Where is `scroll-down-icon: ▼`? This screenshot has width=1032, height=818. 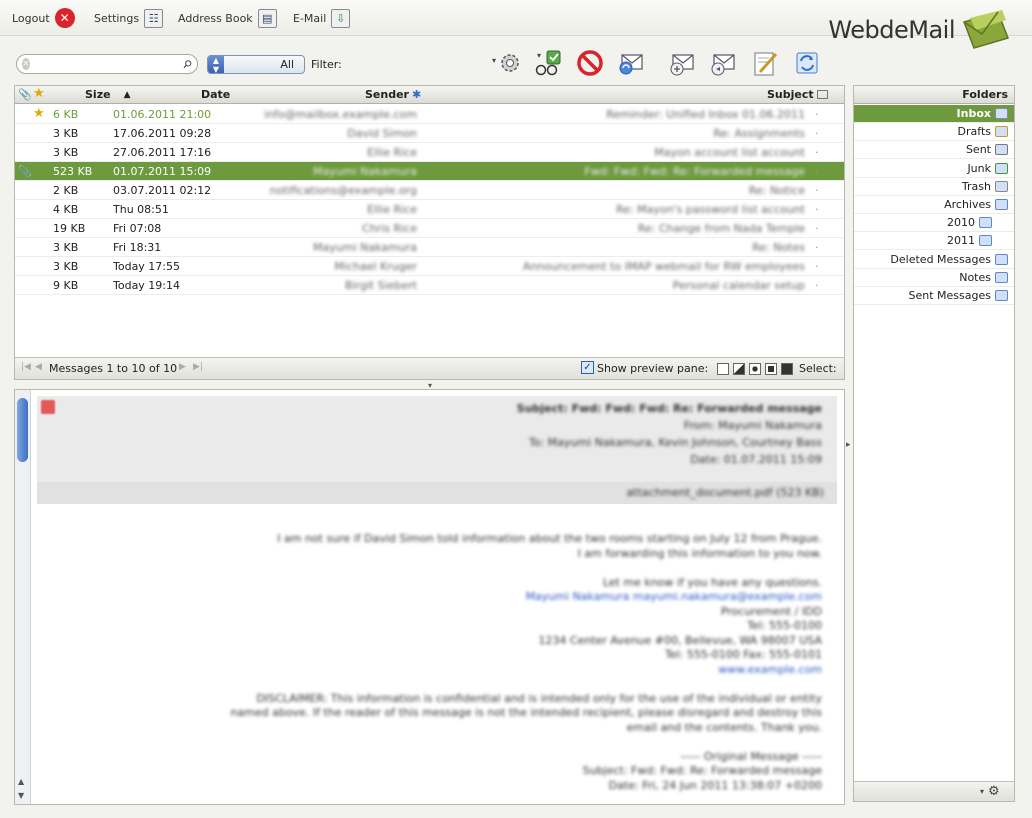 scroll-down-icon: ▼ is located at coordinates (21, 795).